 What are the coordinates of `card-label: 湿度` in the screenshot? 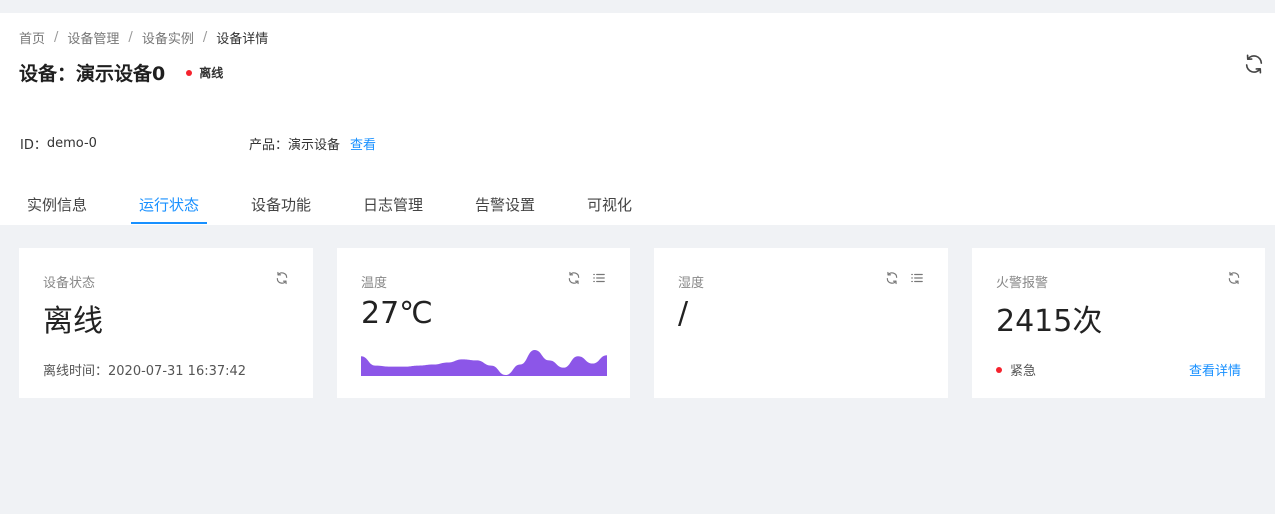 It's located at (691, 283).